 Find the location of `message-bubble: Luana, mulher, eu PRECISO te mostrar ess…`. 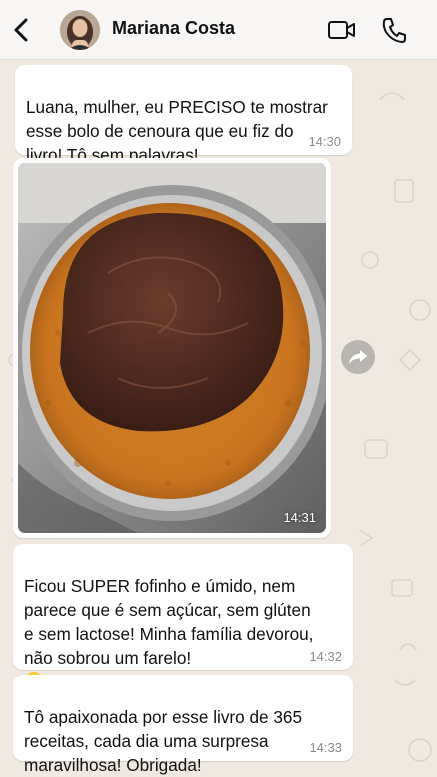

message-bubble: Luana, mulher, eu PRECISO te mostrar ess… is located at coordinates (183, 137).